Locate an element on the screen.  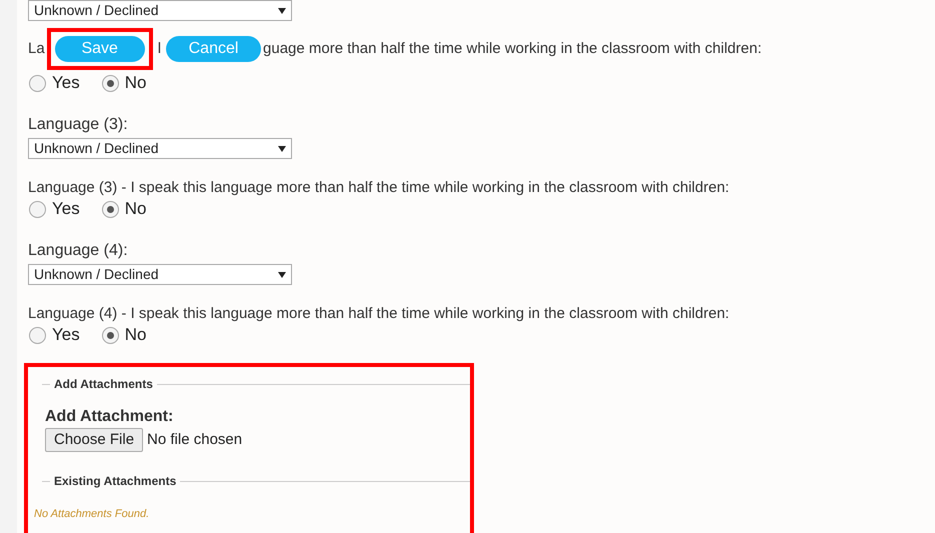
question-text: guage more than half the time while working in the classroom with children: is located at coordinates (512, 48).